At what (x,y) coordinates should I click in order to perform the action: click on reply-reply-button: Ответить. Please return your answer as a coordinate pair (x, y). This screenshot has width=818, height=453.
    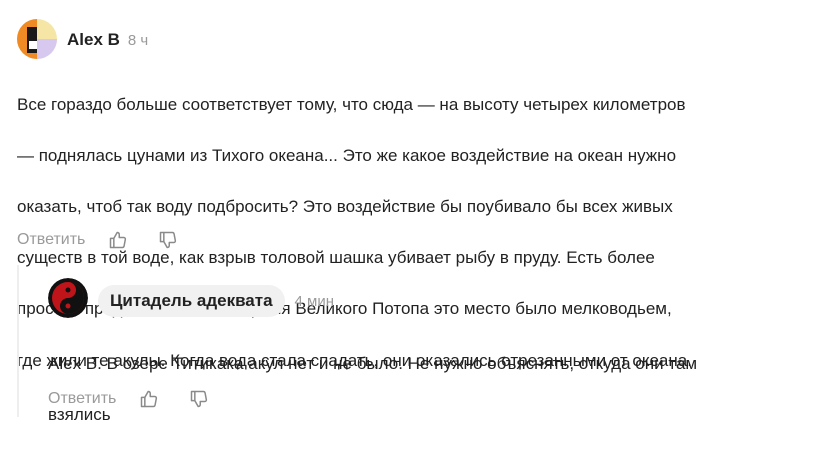
    Looking at the image, I should click on (82, 399).